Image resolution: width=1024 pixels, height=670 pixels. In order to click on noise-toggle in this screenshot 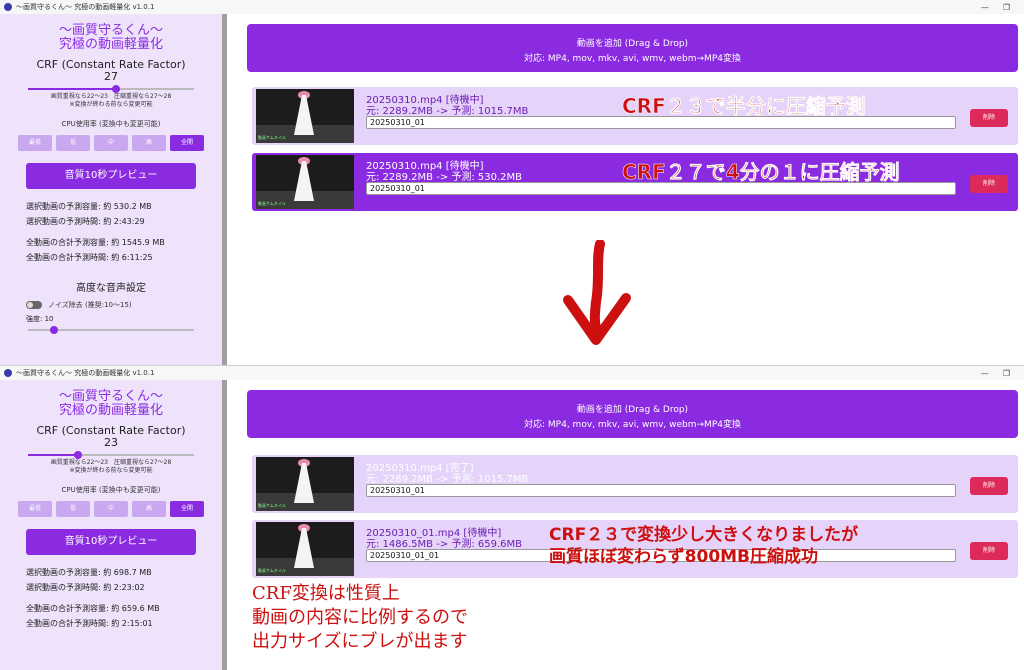, I will do `click(34, 305)`.